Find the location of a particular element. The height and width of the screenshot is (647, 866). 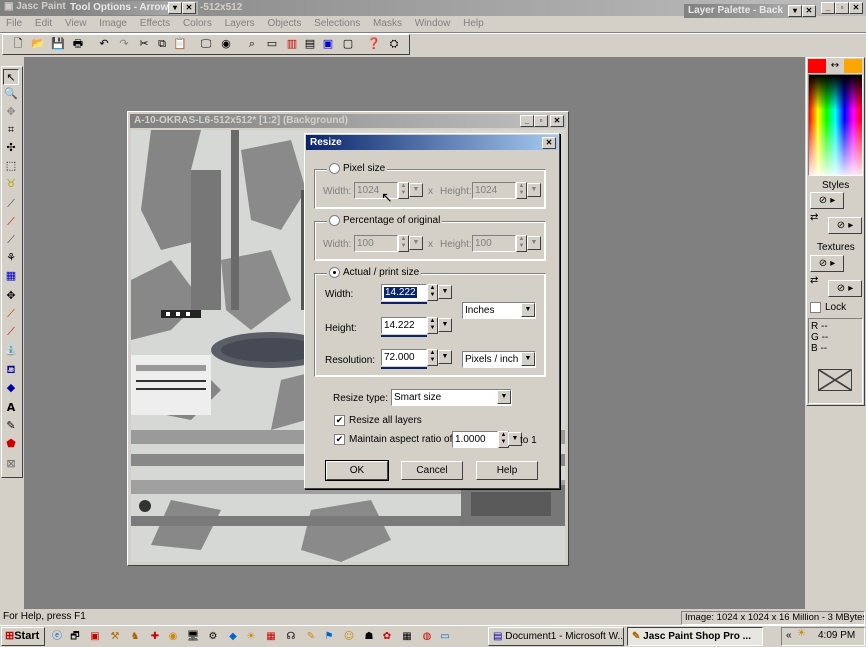

draw-tool-icon: ◆ is located at coordinates (11, 388).